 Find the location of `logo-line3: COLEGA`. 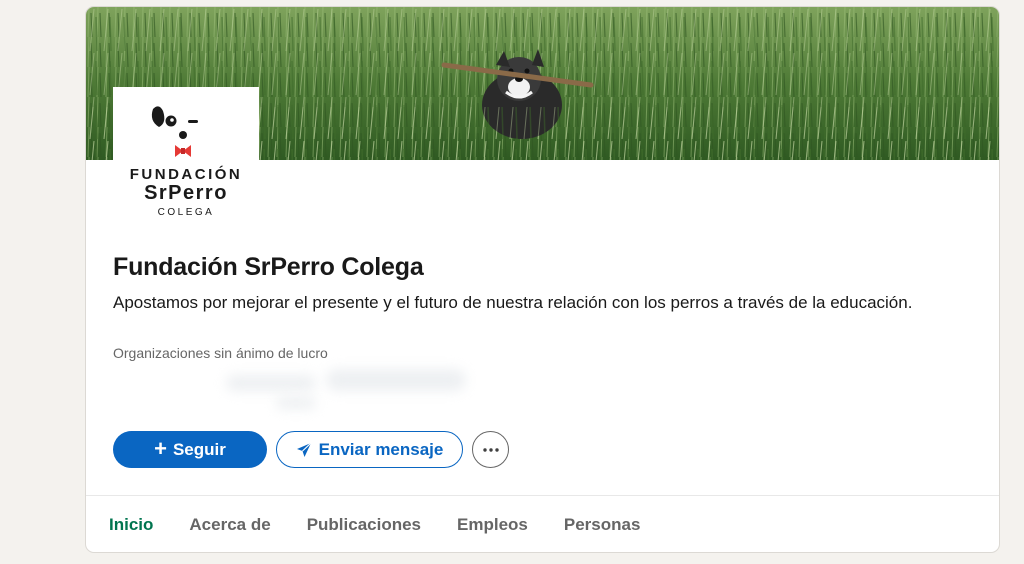

logo-line3: COLEGA is located at coordinates (186, 212).